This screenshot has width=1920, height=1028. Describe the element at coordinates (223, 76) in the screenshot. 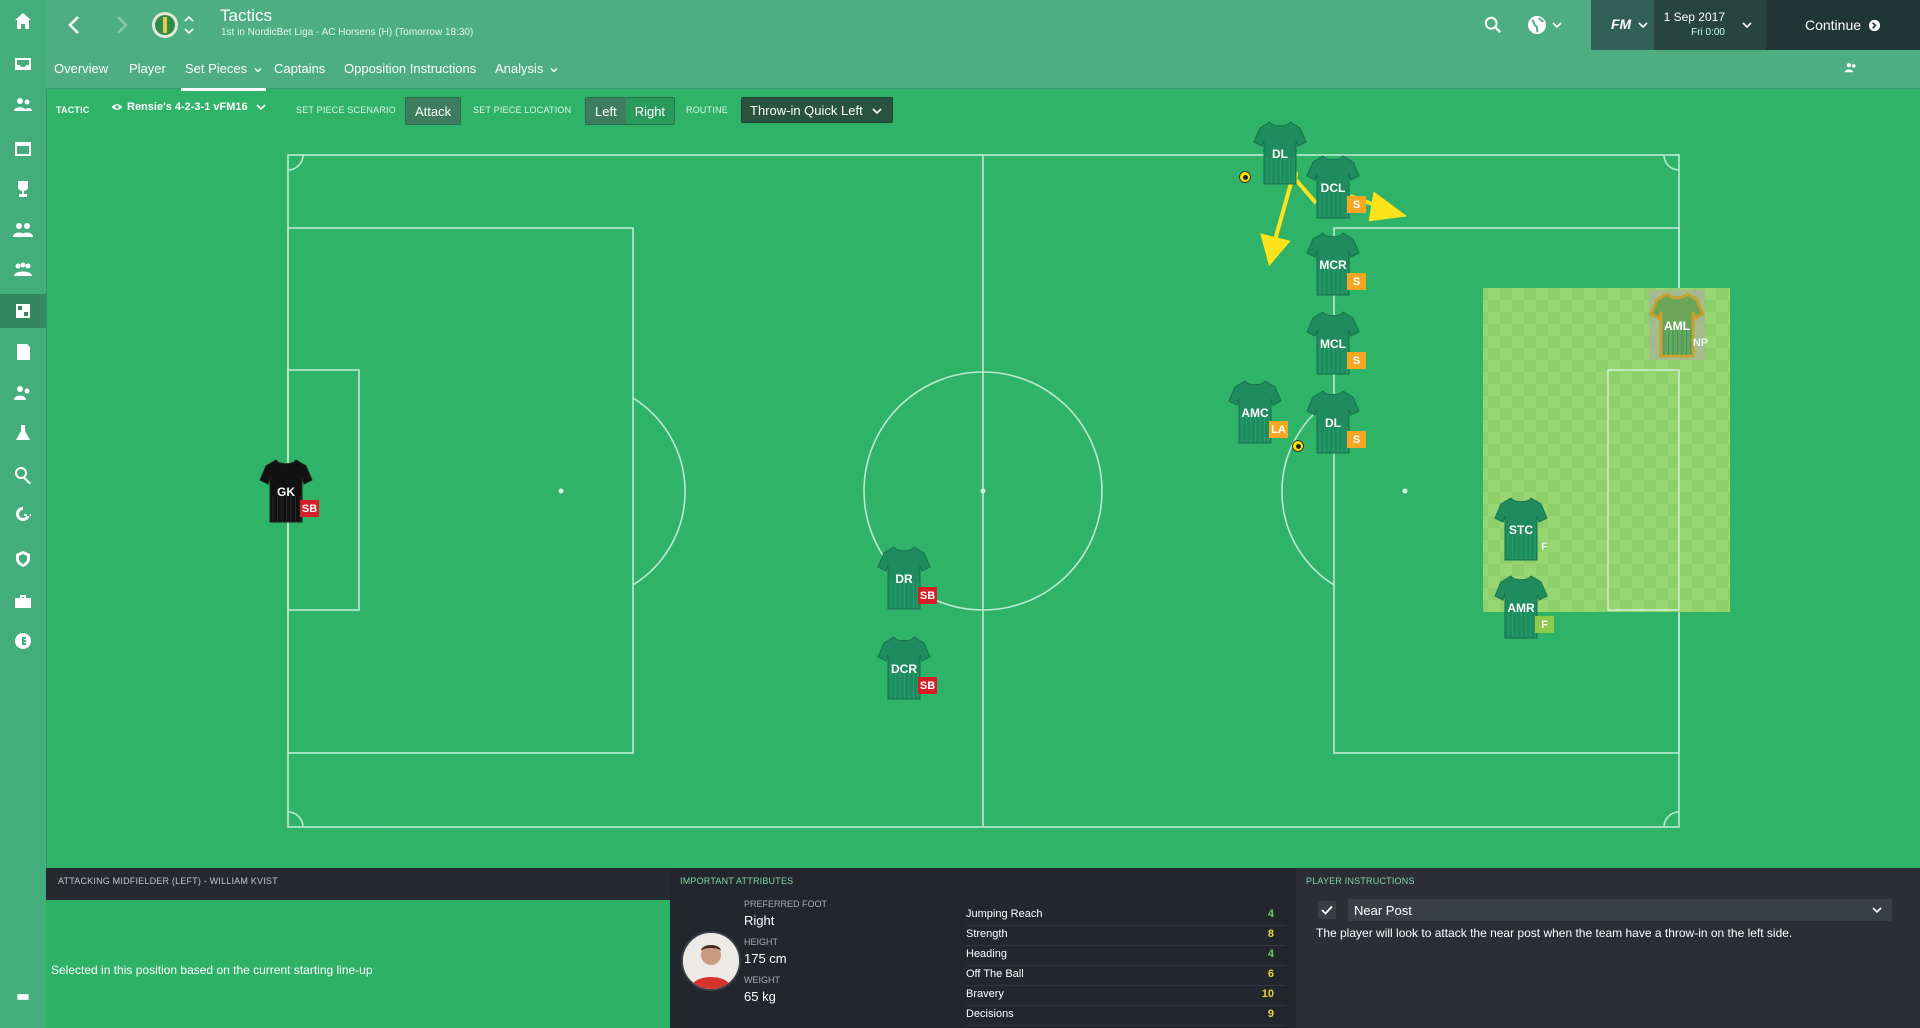

I see `tab-set-pieces: Set Pieces` at that location.